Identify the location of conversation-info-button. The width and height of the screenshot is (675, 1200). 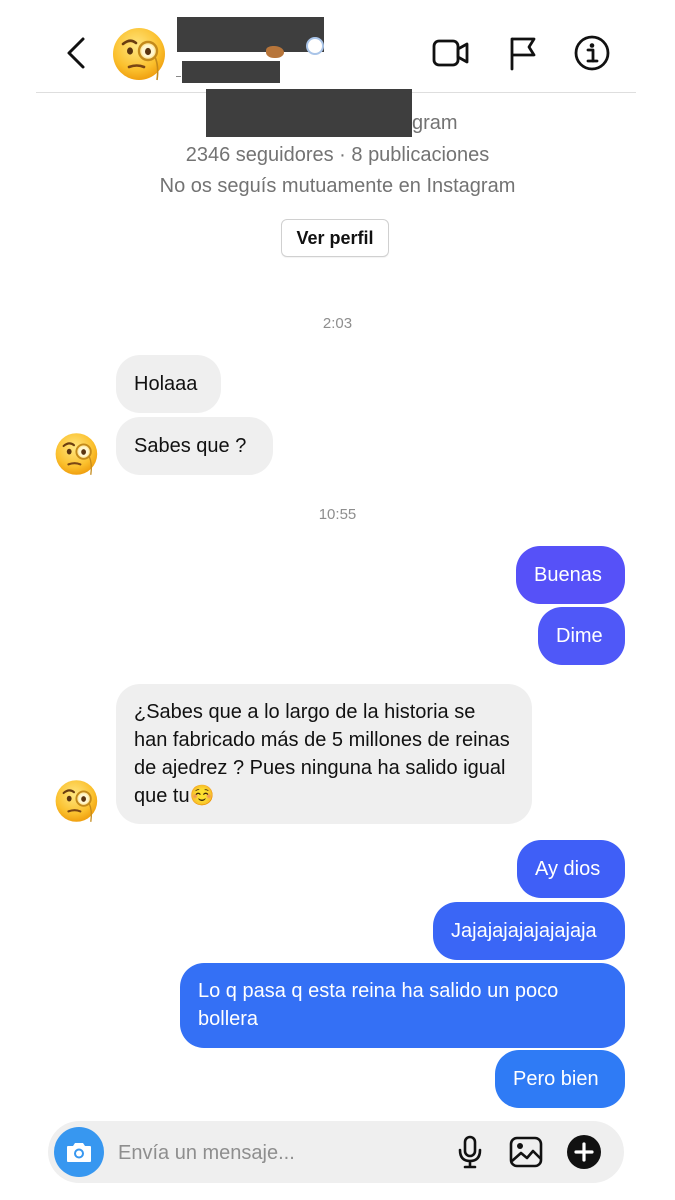
(592, 53).